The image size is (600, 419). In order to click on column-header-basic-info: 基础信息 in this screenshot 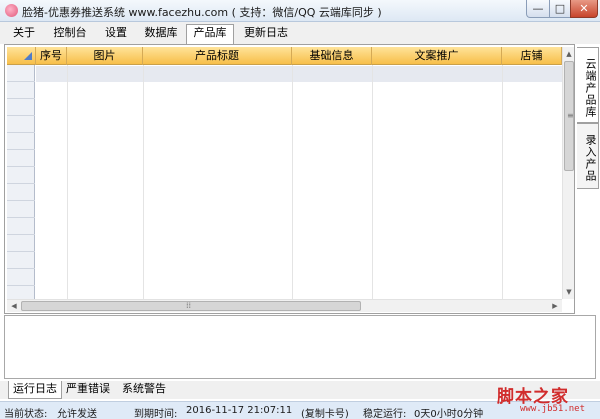, I will do `click(332, 56)`.